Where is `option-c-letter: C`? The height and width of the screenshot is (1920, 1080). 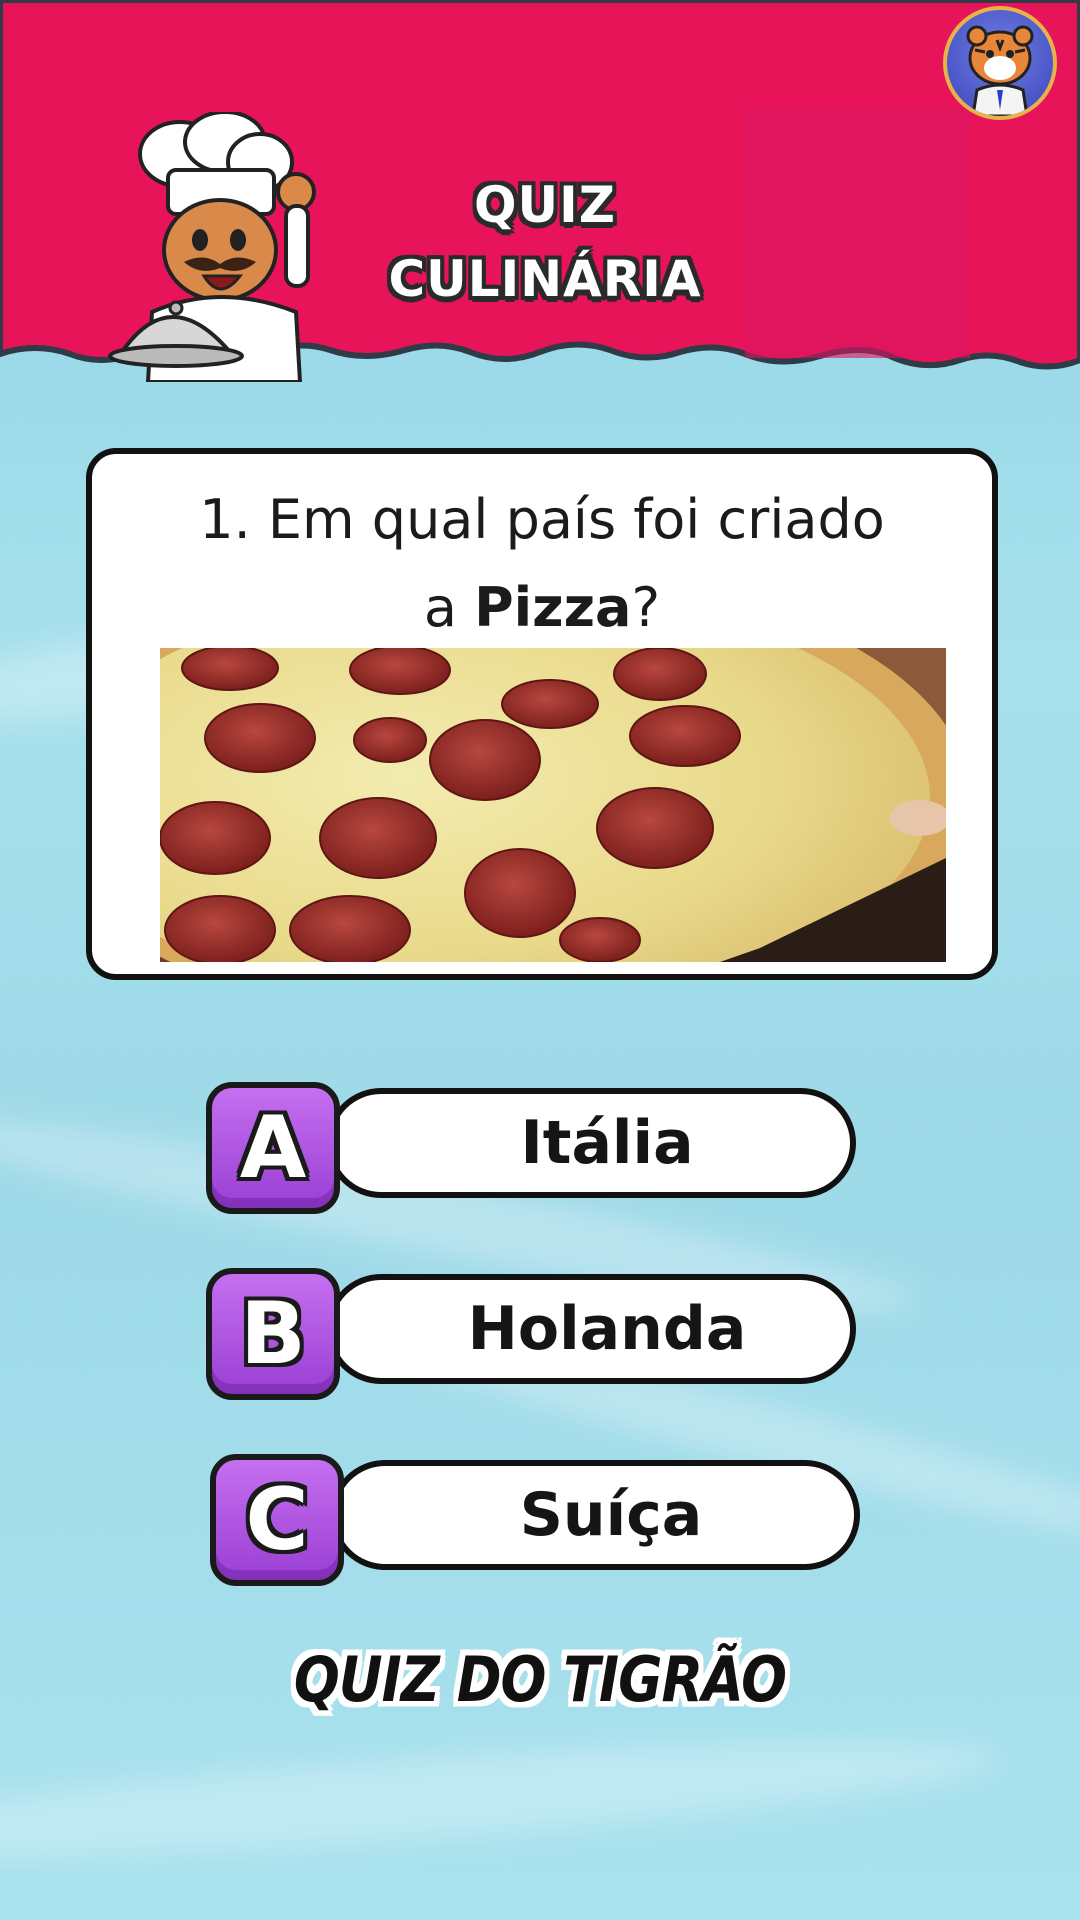 option-c-letter: C is located at coordinates (277, 1520).